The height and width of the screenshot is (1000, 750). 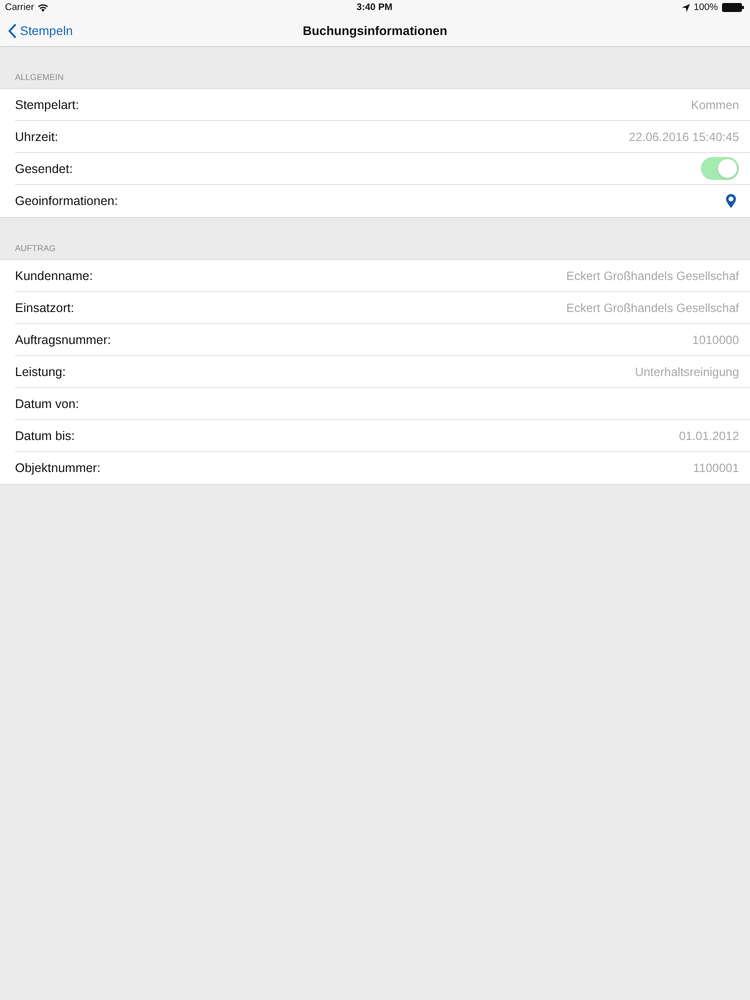 What do you see at coordinates (716, 468) in the screenshot?
I see `field-value: 1100001` at bounding box center [716, 468].